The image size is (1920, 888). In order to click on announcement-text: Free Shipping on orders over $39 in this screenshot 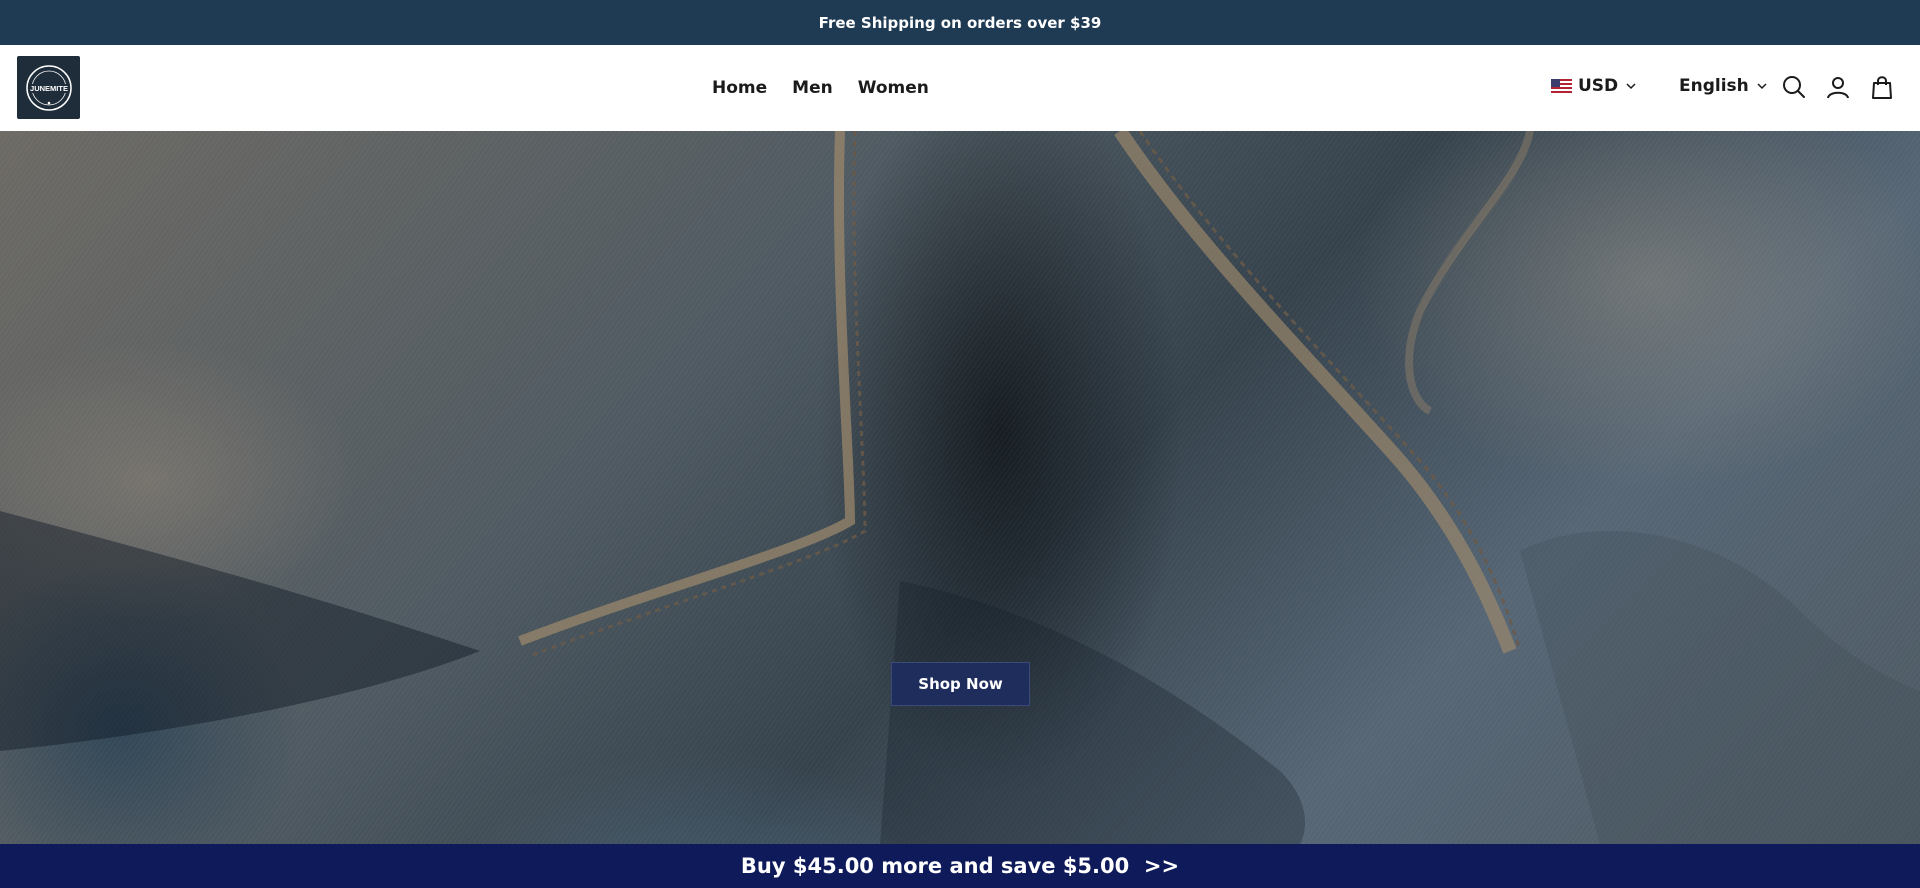, I will do `click(960, 22)`.